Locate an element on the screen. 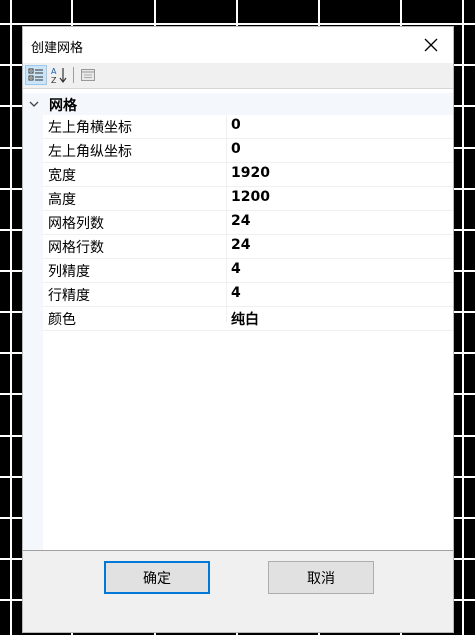  property-name: 左上角横坐标 is located at coordinates (90, 128).